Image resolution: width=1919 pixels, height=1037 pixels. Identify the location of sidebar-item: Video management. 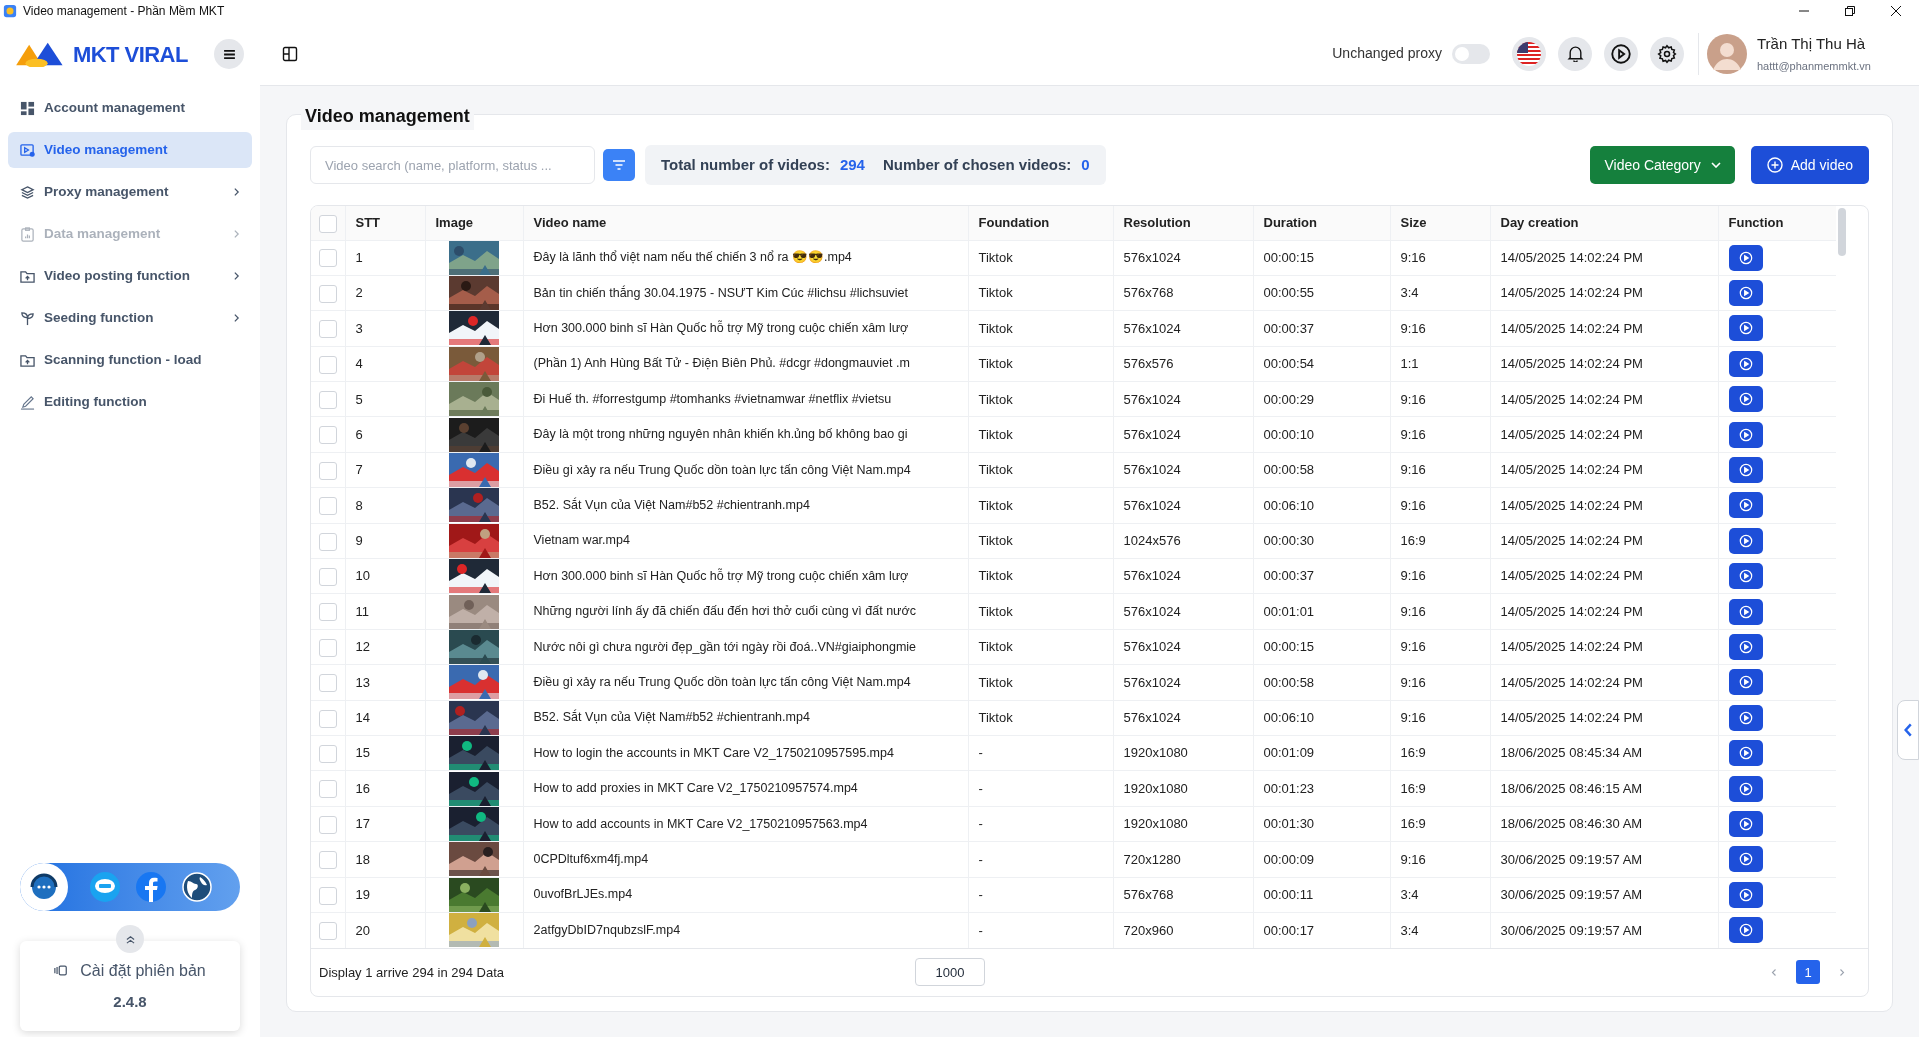
(130, 150).